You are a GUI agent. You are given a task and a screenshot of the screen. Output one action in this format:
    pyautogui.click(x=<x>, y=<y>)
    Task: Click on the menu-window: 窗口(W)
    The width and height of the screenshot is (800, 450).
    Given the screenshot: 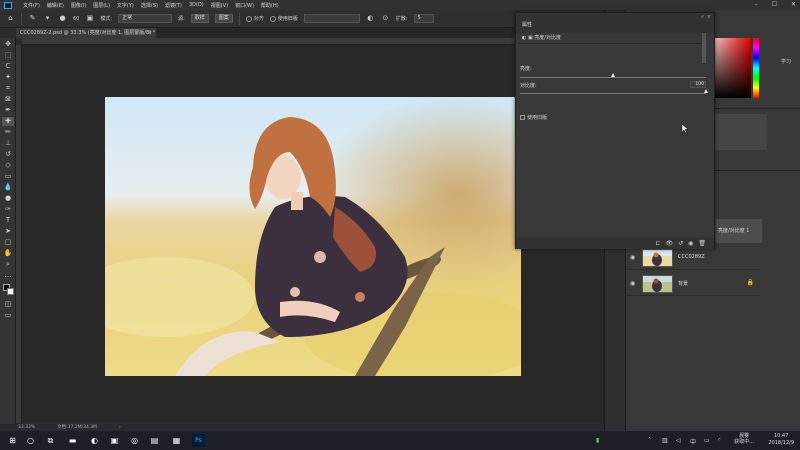 What is the action you would take?
    pyautogui.click(x=244, y=5)
    